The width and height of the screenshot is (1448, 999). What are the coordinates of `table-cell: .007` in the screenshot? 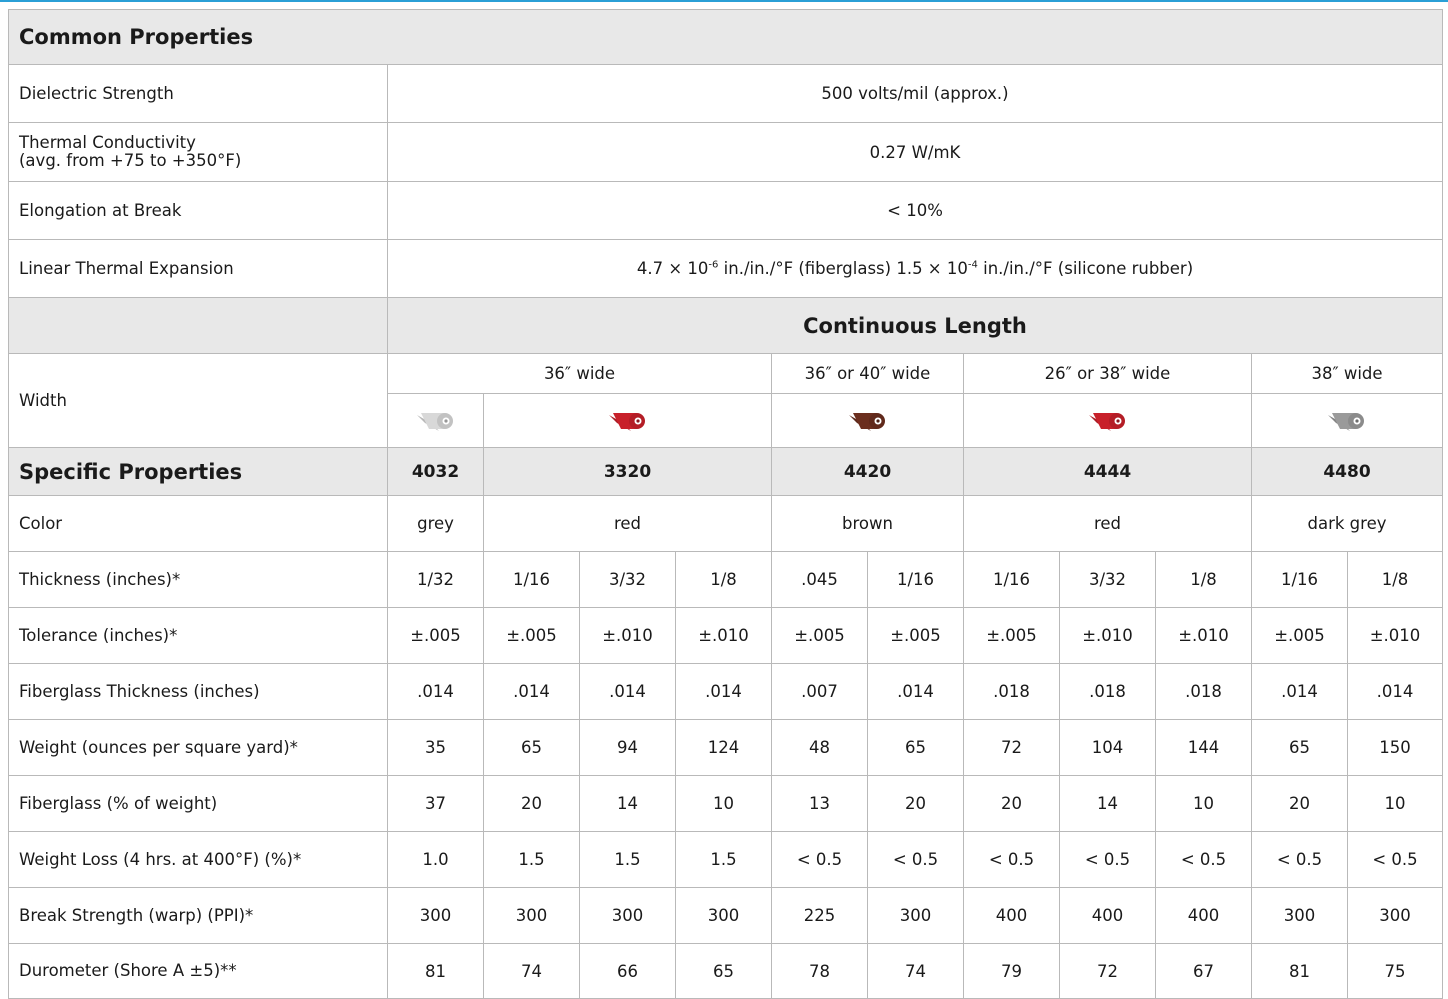 It's located at (819, 691).